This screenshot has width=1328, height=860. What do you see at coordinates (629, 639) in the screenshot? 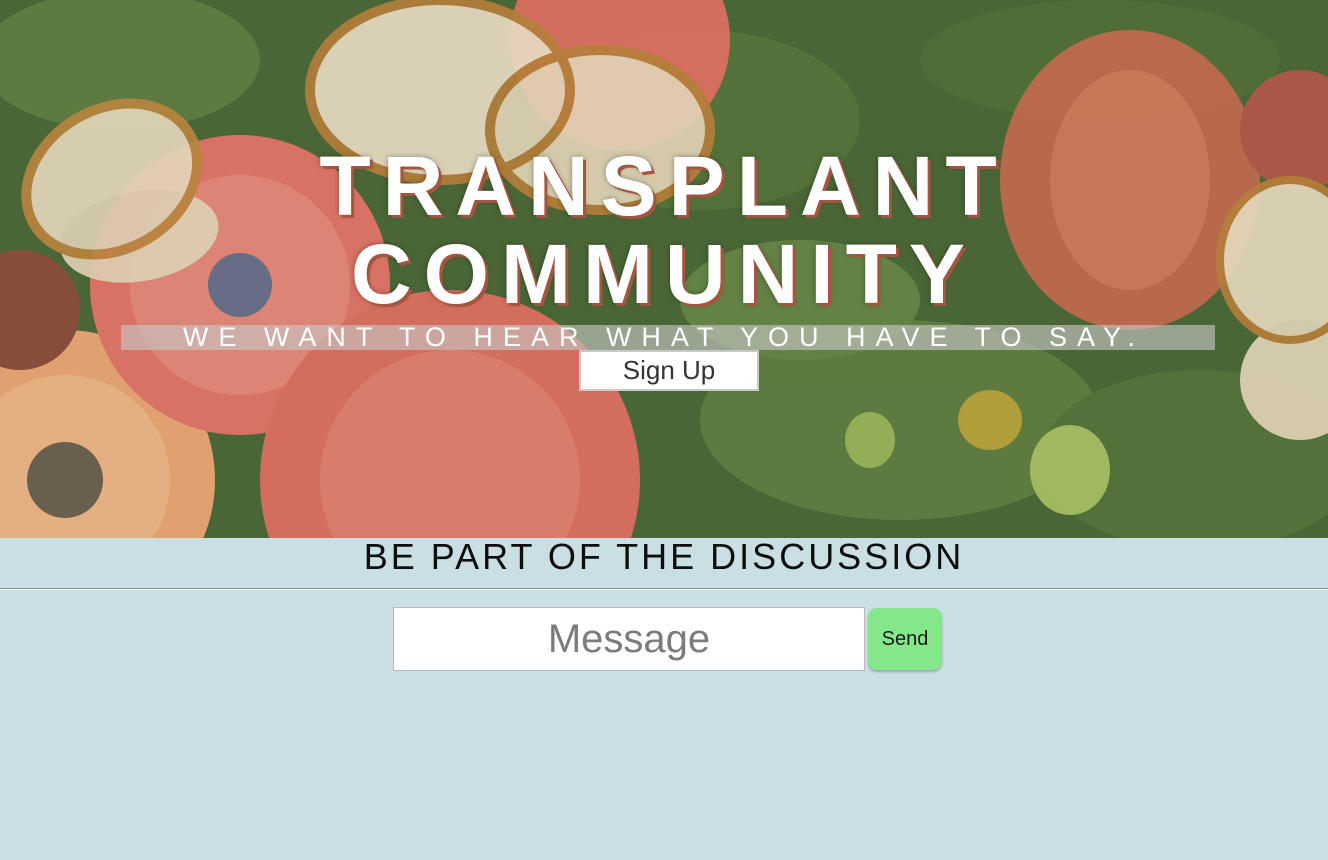
I see `message-input` at bounding box center [629, 639].